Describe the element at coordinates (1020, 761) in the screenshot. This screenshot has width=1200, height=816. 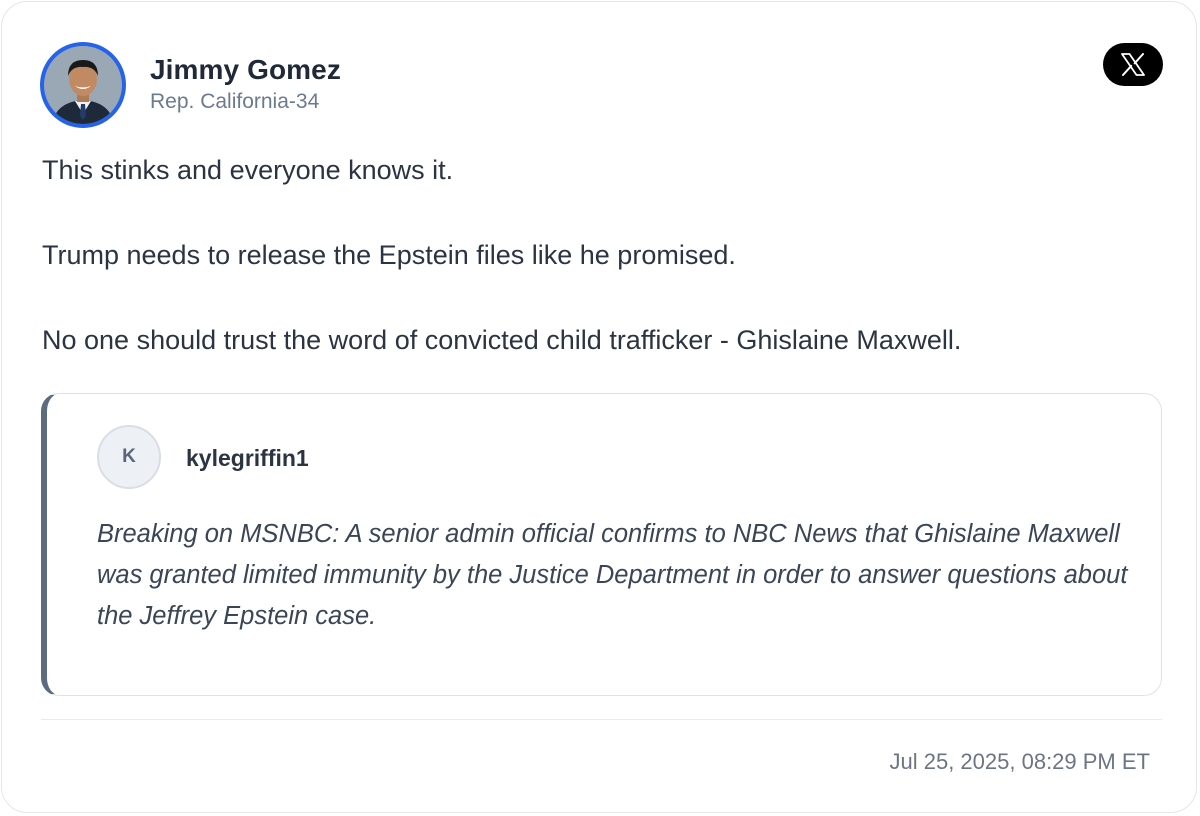
I see `post-timestamp: Jul 25, 2025, 08:29 PM ET` at that location.